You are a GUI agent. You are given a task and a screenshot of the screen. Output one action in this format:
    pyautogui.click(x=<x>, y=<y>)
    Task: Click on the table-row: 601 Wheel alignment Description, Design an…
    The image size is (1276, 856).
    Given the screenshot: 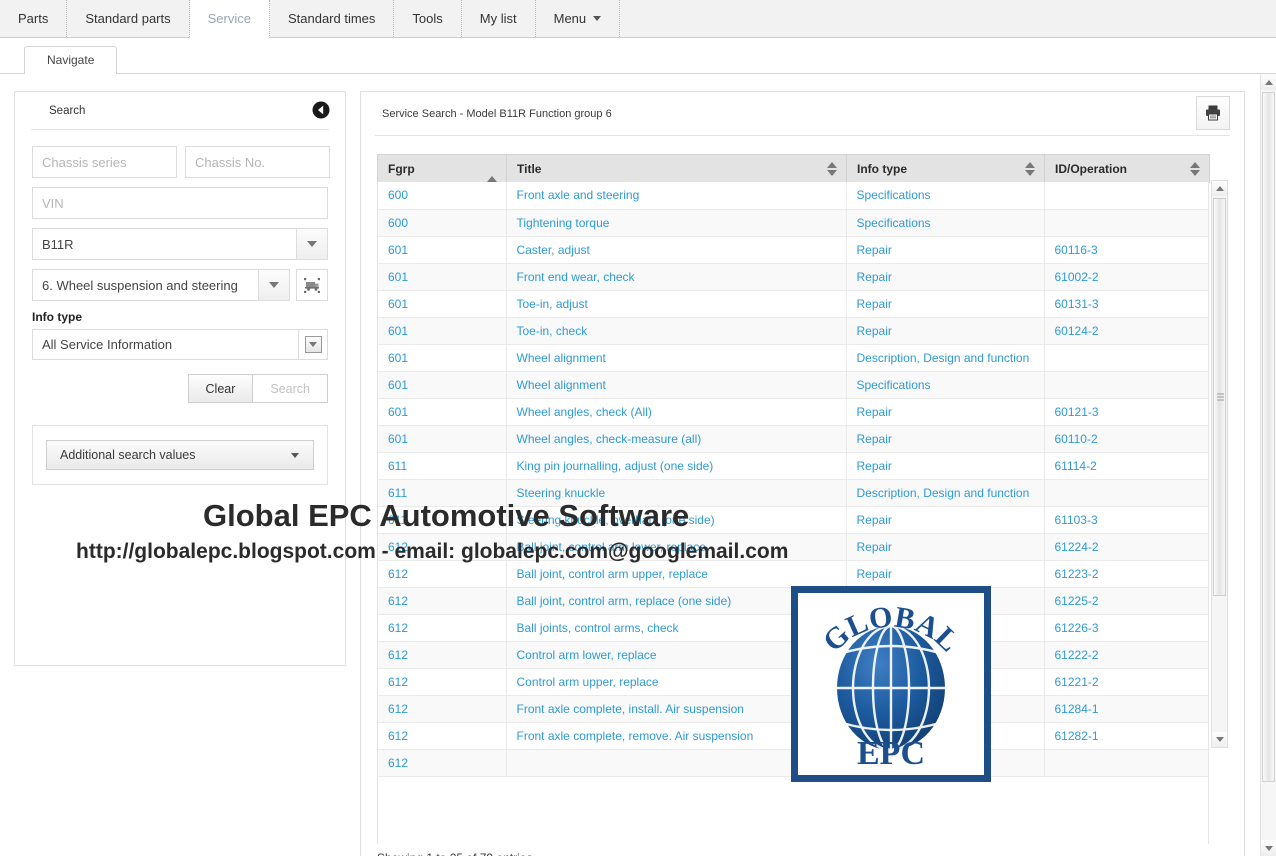 What is the action you would take?
    pyautogui.click(x=793, y=358)
    